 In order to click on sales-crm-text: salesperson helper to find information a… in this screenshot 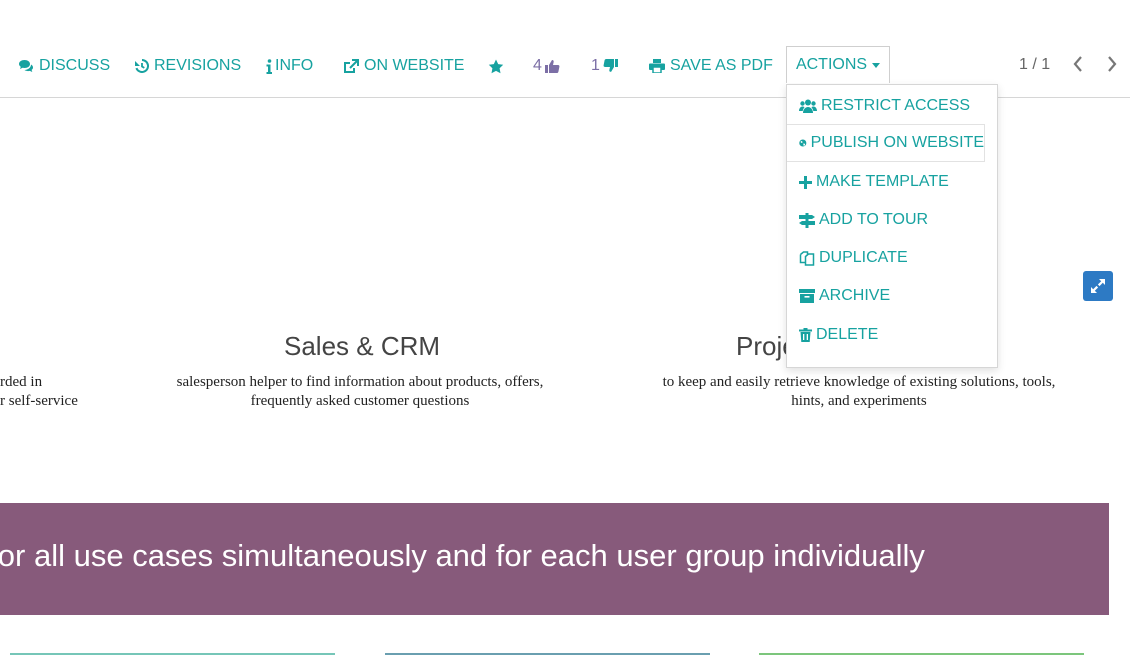, I will do `click(360, 392)`.